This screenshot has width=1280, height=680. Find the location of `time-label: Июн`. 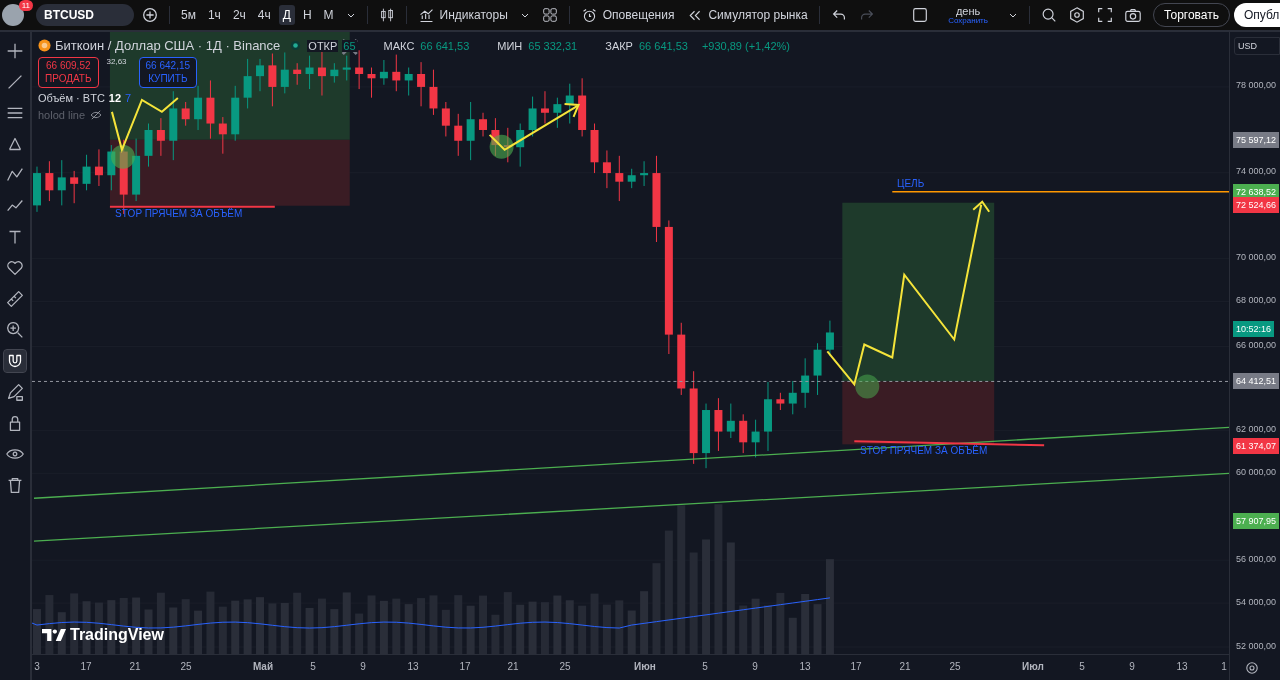

time-label: Июн is located at coordinates (645, 666).